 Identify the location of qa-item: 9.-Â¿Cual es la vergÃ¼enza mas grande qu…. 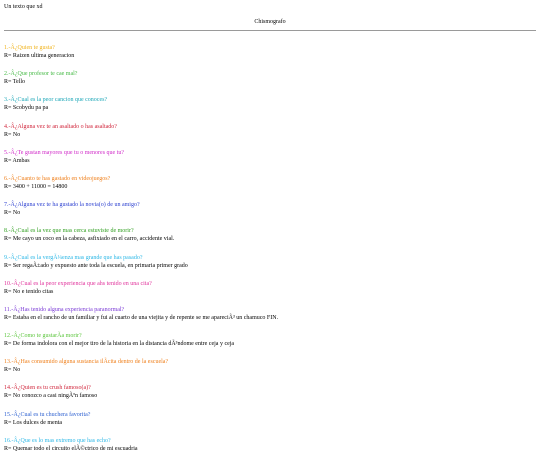
(270, 262).